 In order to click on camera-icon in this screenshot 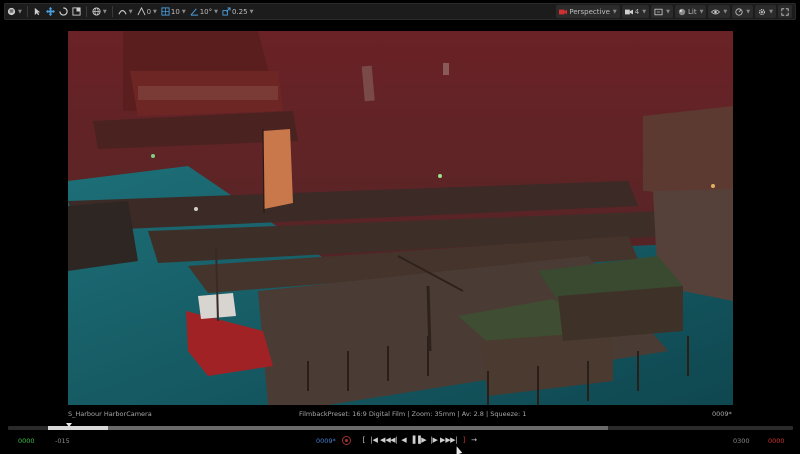, I will do `click(563, 11)`.